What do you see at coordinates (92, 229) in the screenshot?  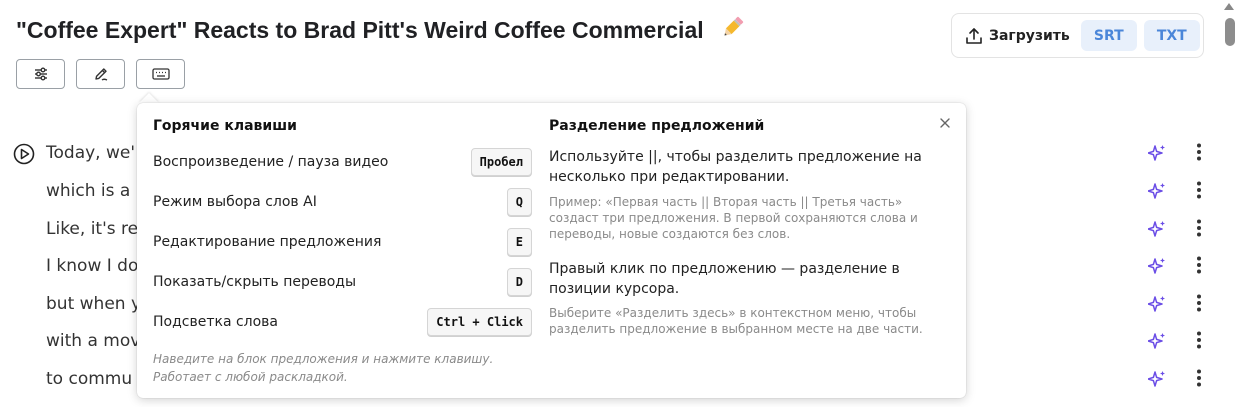 I see `transcript-line: Like, it's re` at bounding box center [92, 229].